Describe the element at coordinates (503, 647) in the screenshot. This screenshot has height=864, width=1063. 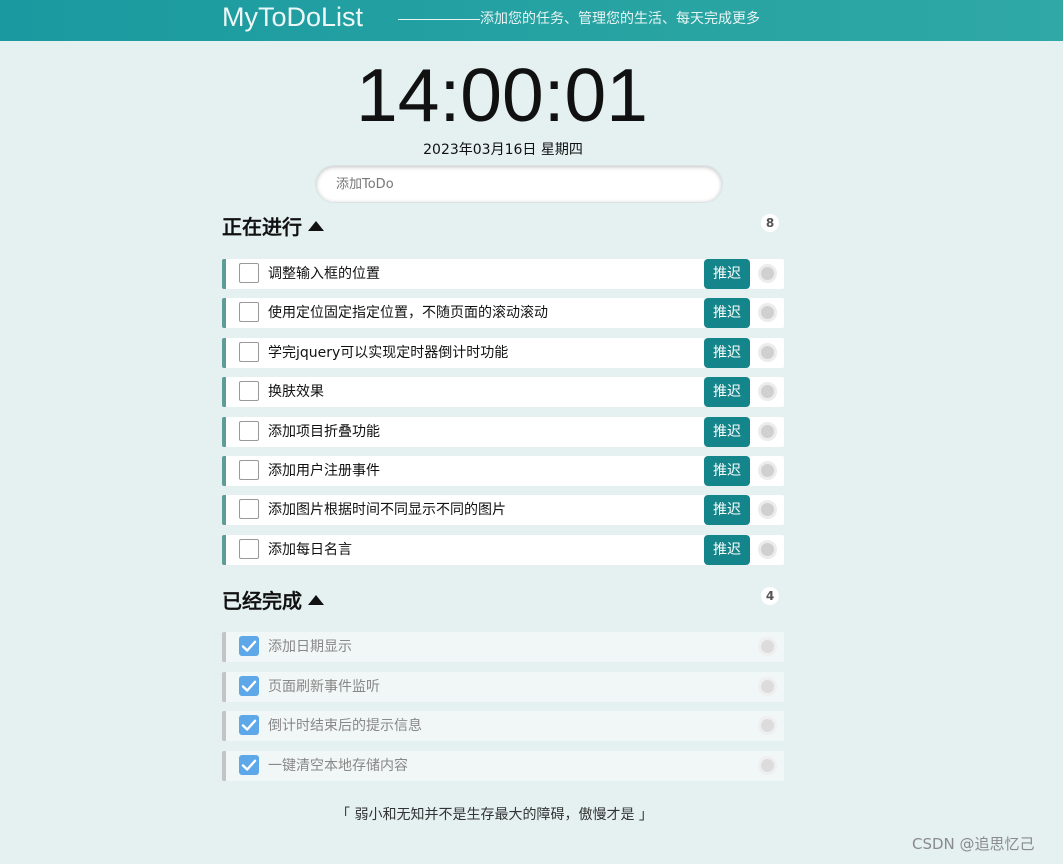
I see `done-item: 添加日期显示` at that location.